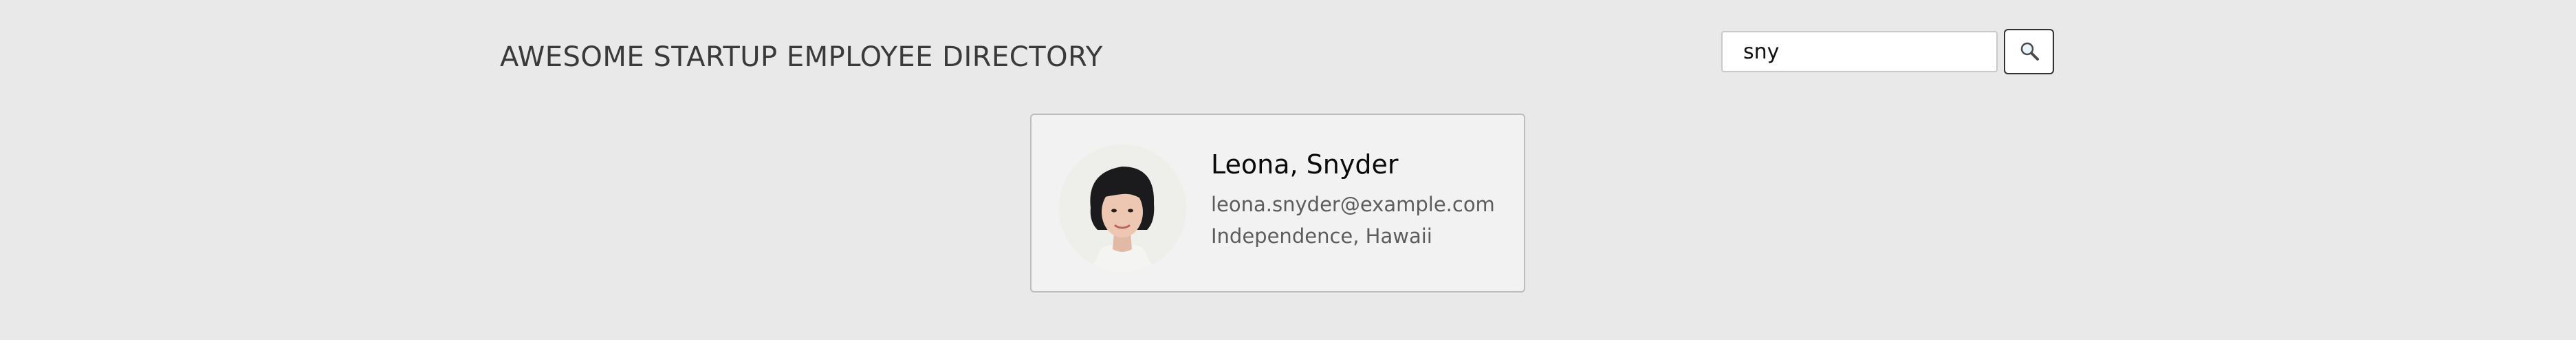 Image resolution: width=2576 pixels, height=340 pixels. I want to click on employee-email: leona.snyder@example.com, so click(1353, 204).